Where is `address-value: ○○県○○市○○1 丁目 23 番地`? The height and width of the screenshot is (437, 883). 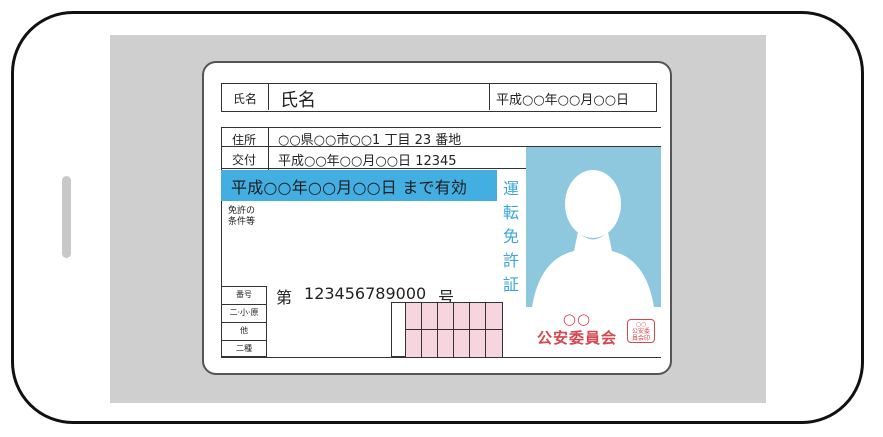 address-value: ○○県○○市○○1 丁目 23 番地 is located at coordinates (370, 140).